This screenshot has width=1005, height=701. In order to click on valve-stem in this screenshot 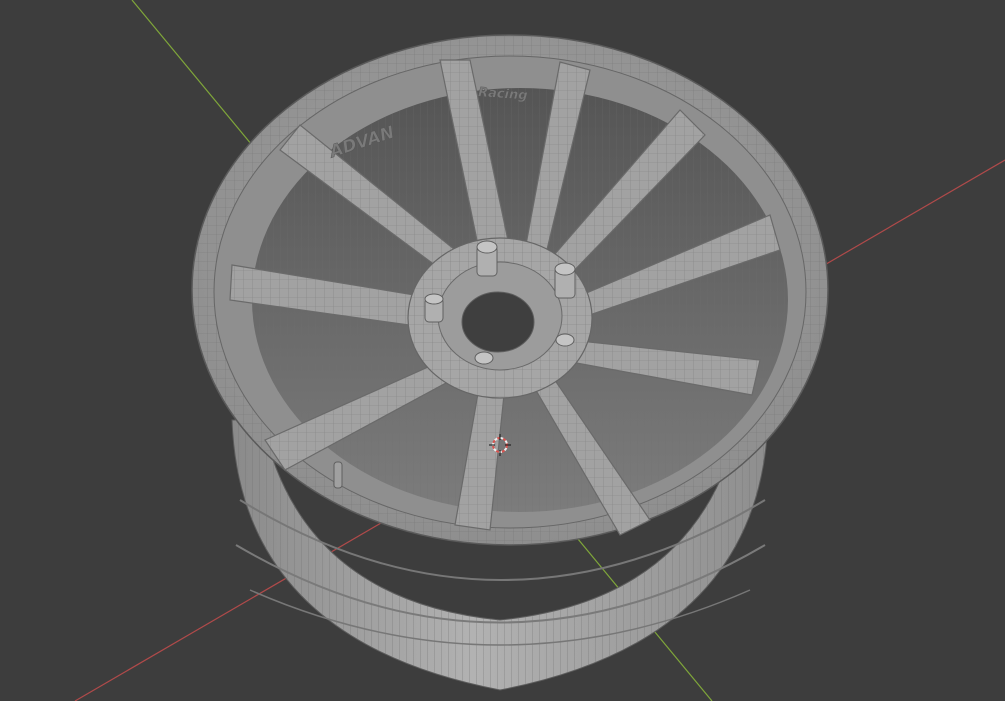, I will do `click(338, 475)`.